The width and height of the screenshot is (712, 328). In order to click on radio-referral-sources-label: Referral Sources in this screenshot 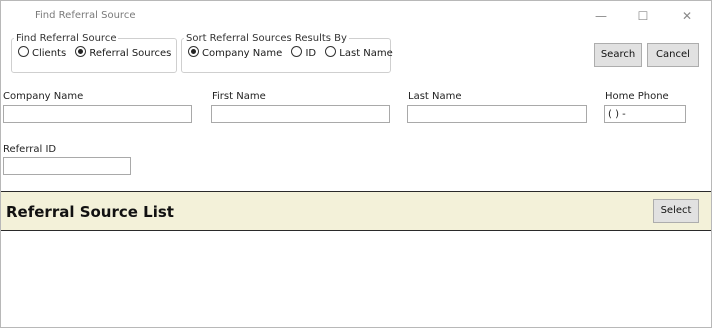, I will do `click(130, 53)`.